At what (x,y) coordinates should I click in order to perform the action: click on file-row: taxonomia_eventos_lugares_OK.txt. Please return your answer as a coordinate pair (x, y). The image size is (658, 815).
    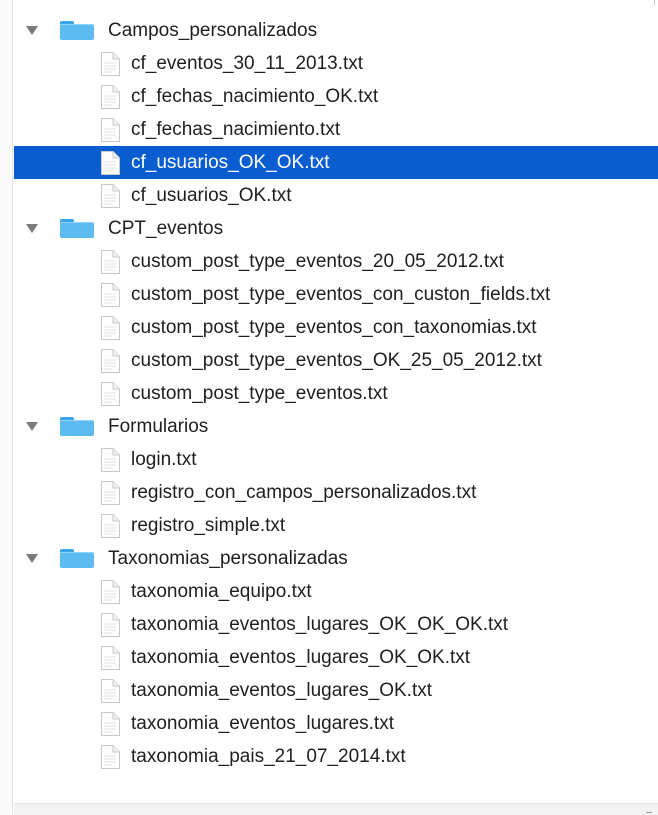
    Looking at the image, I should click on (336, 690).